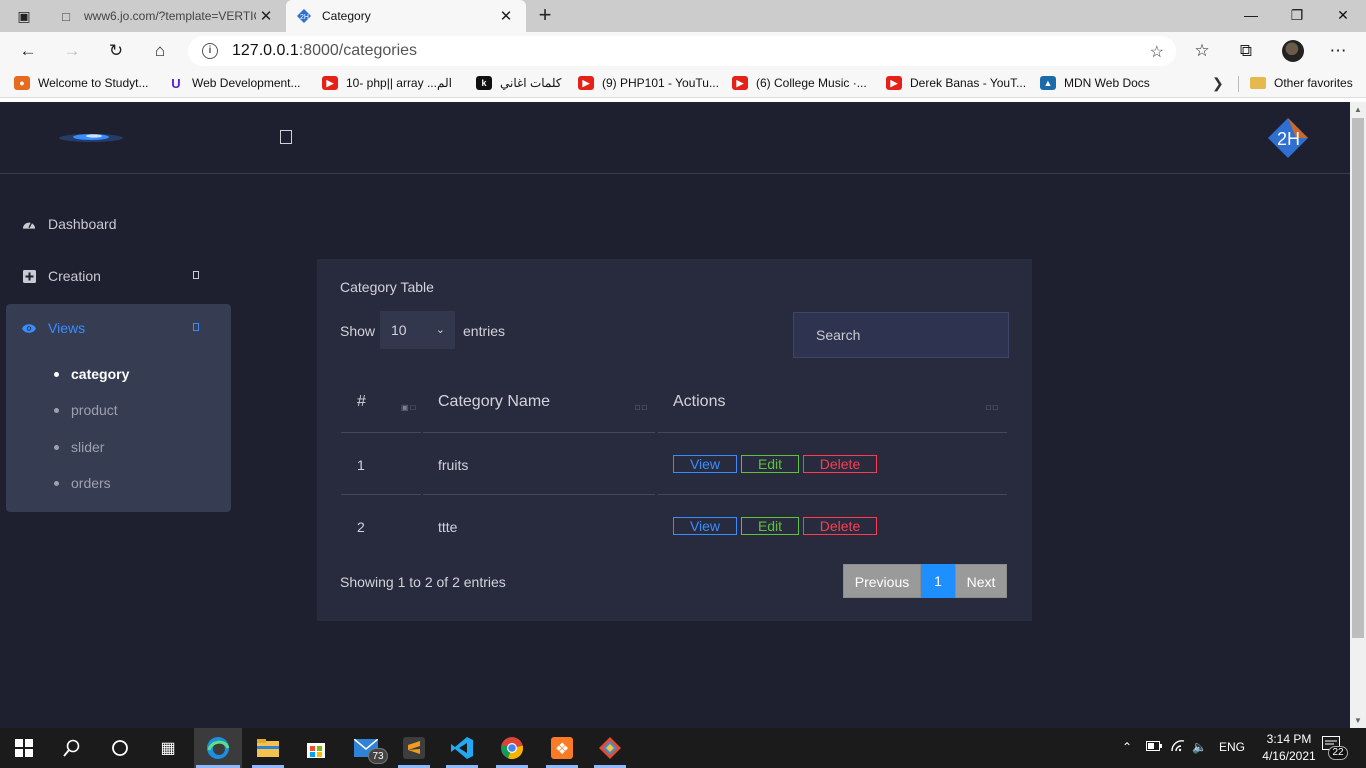 The height and width of the screenshot is (768, 1366). Describe the element at coordinates (1251, 15) in the screenshot. I see `minimize-icon: —` at that location.